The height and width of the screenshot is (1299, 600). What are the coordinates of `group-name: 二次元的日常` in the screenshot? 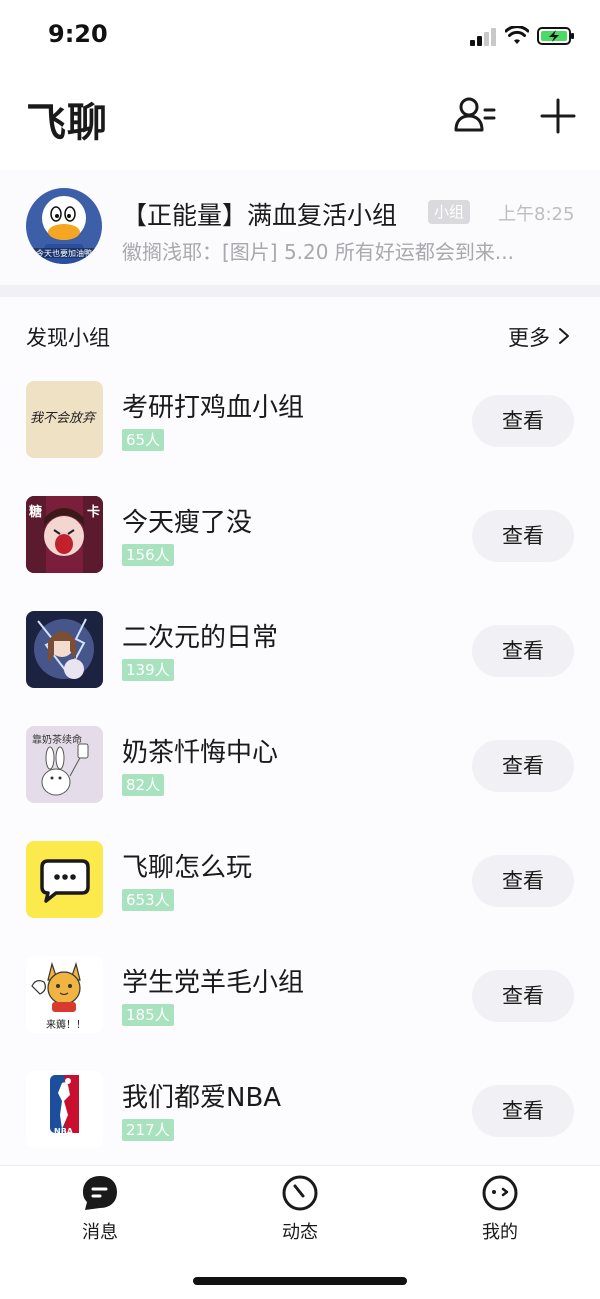 It's located at (200, 638).